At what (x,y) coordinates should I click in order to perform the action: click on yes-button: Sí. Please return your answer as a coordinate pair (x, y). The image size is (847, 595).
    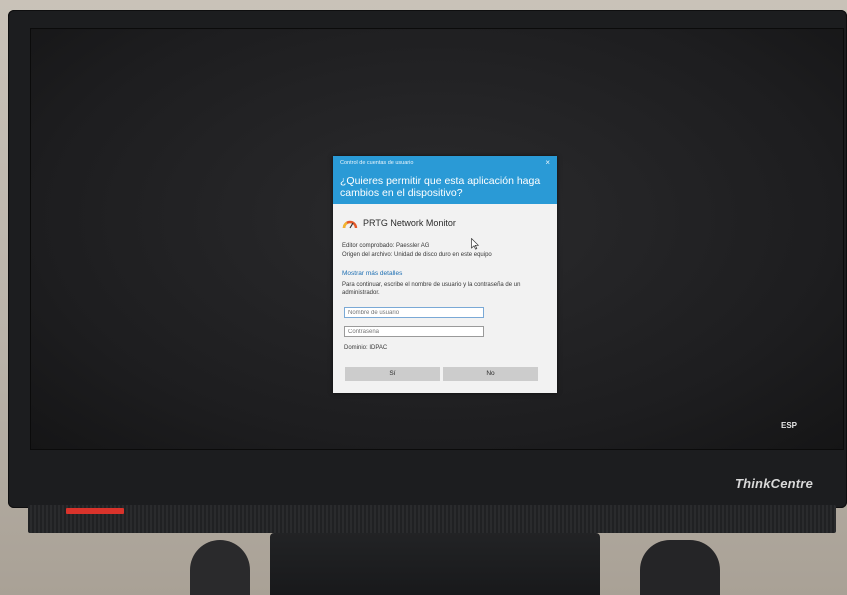
    Looking at the image, I should click on (392, 374).